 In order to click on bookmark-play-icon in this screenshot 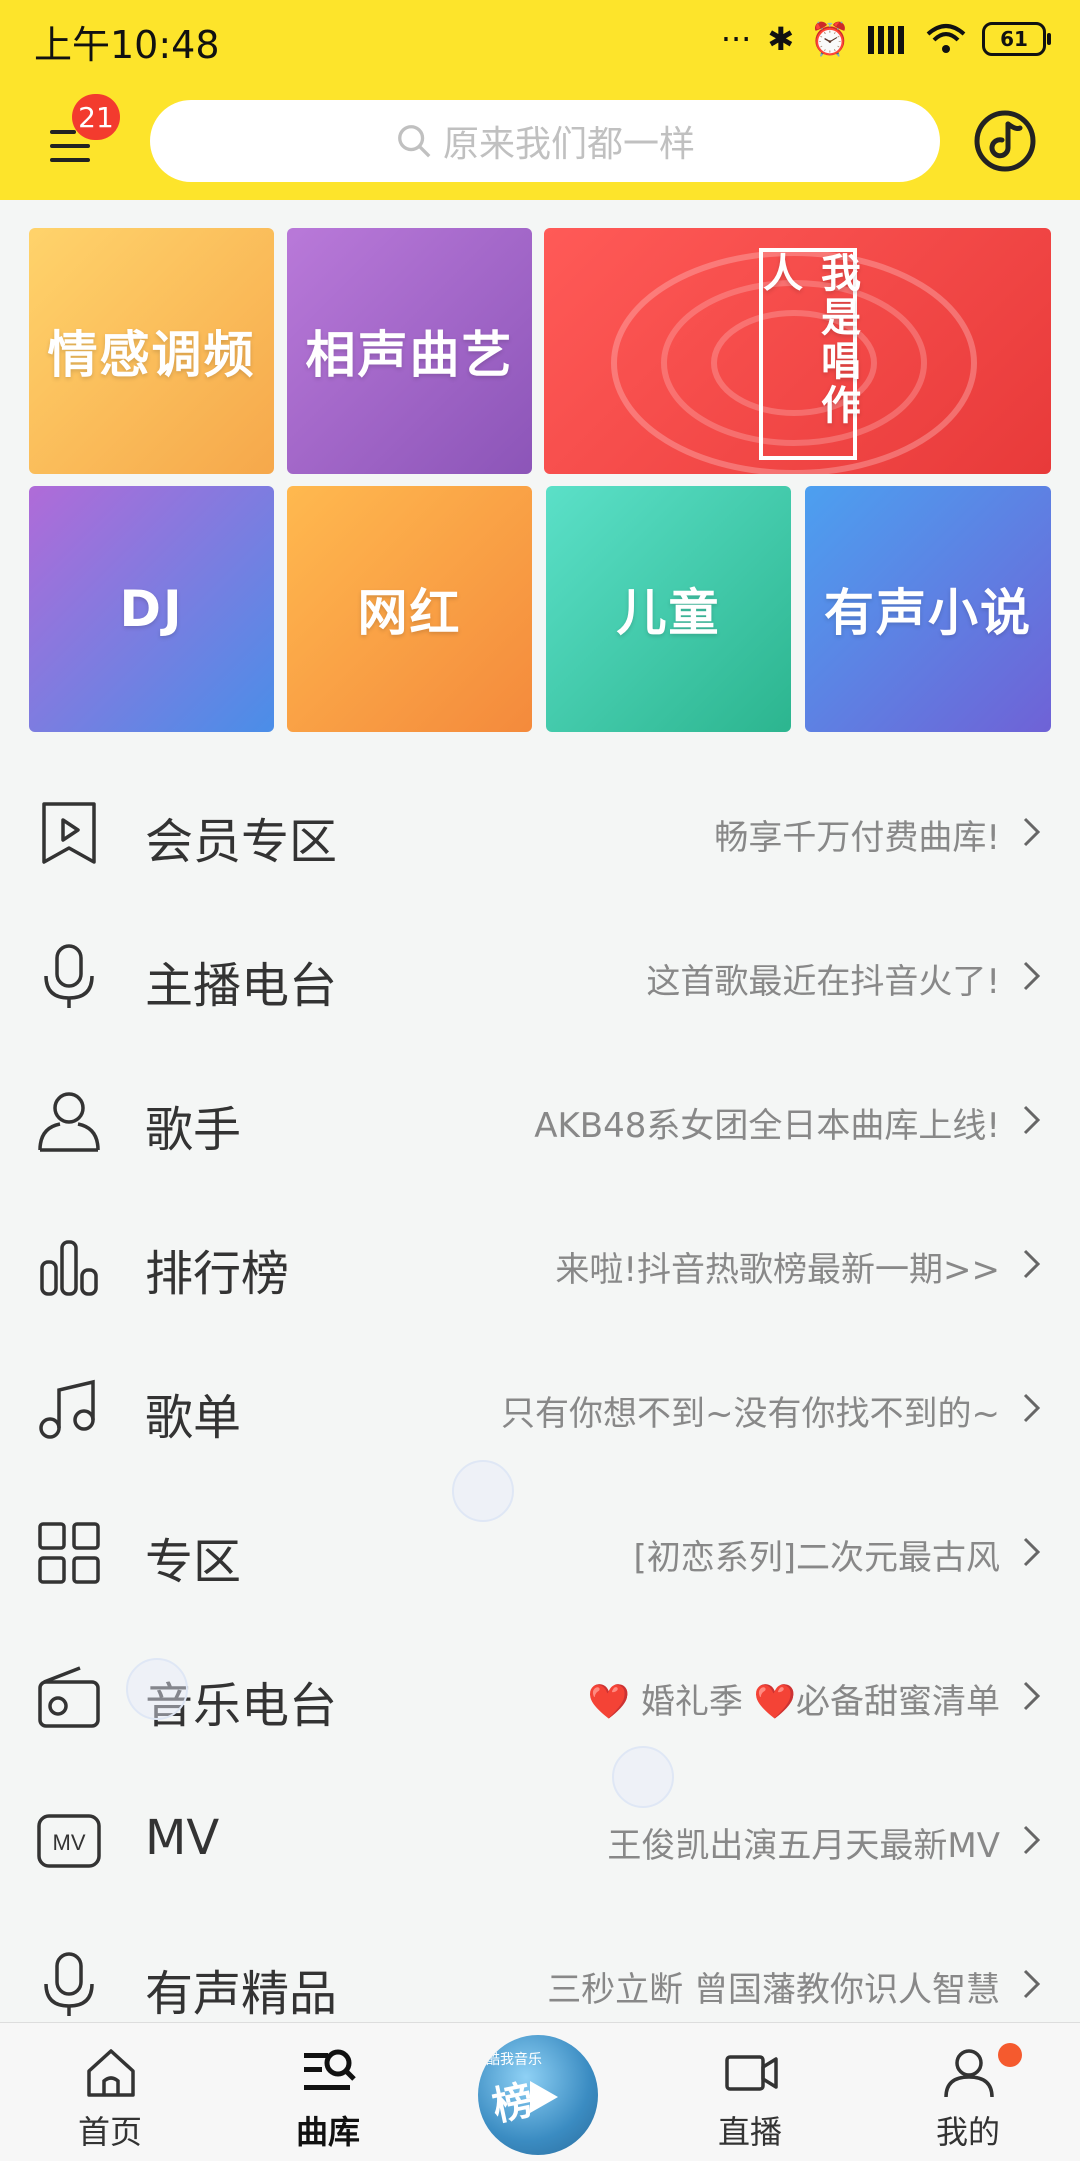, I will do `click(69, 833)`.